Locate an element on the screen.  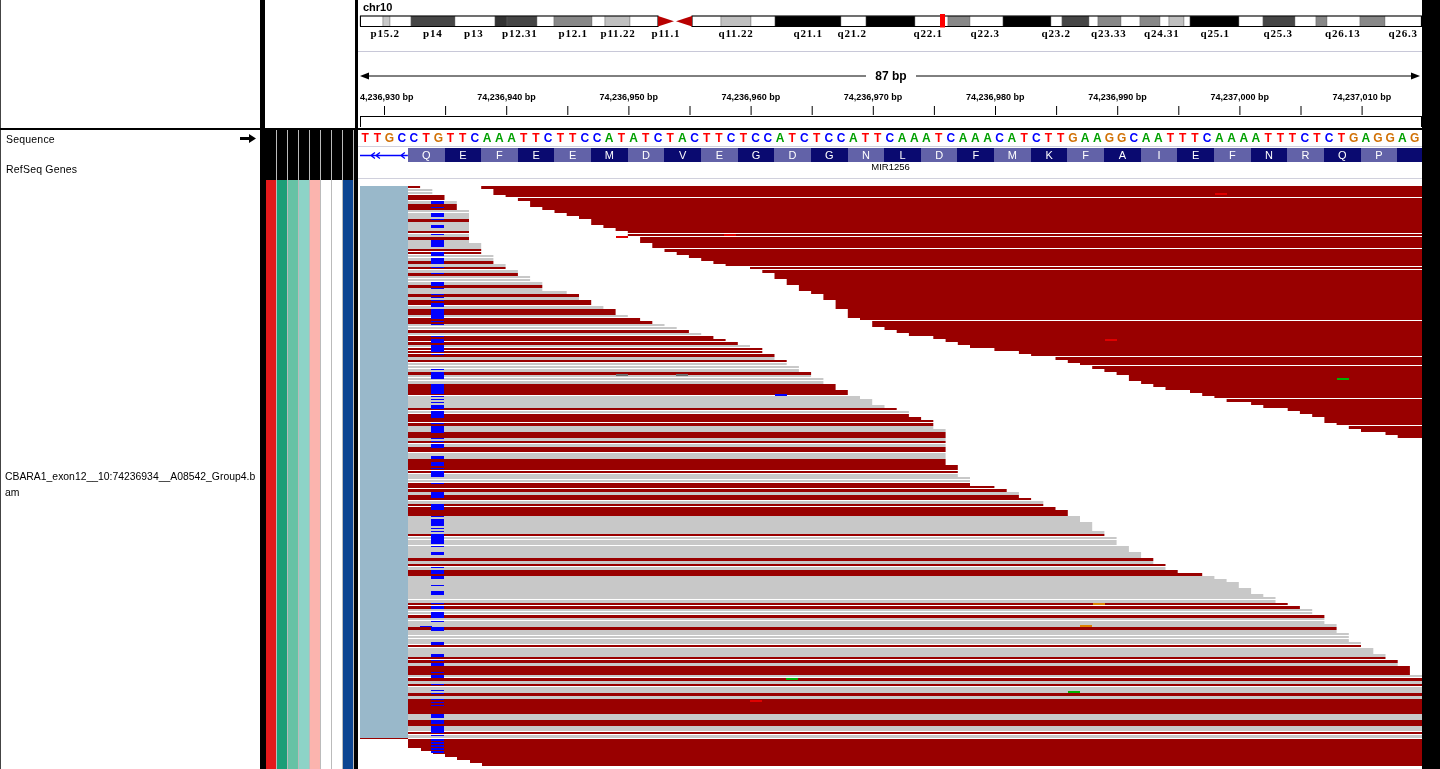
ruler-tick-label: 74,237,000 bp is located at coordinates (1239, 97).